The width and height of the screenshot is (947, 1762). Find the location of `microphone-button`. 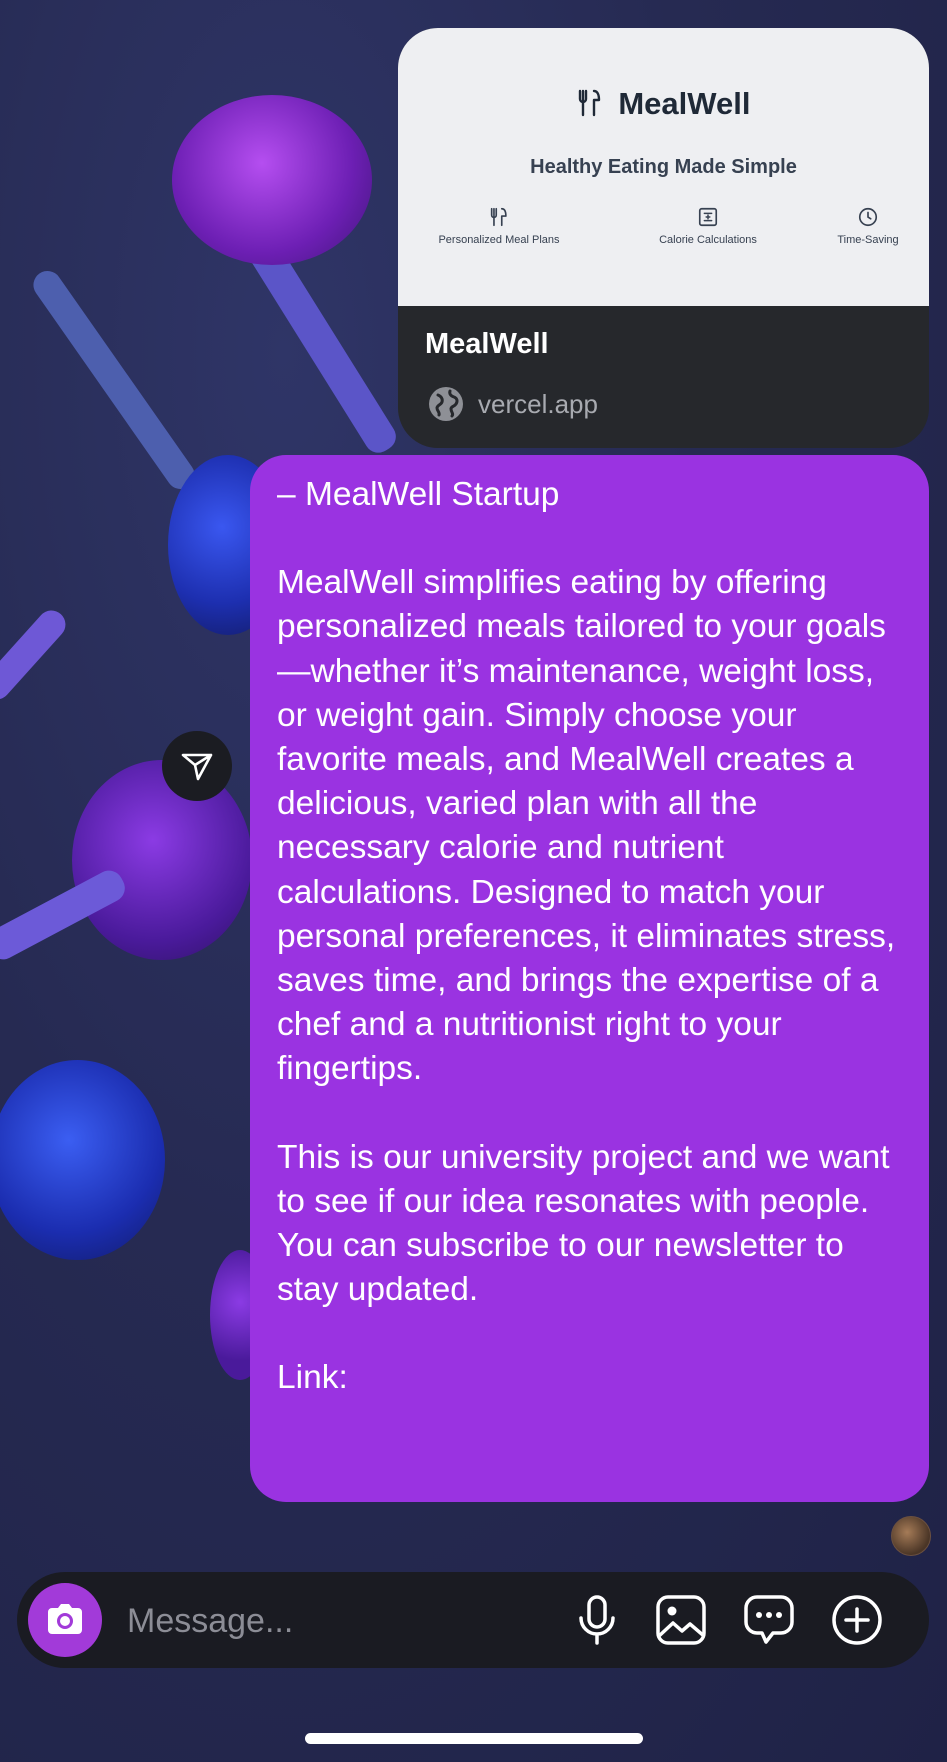

microphone-button is located at coordinates (597, 1620).